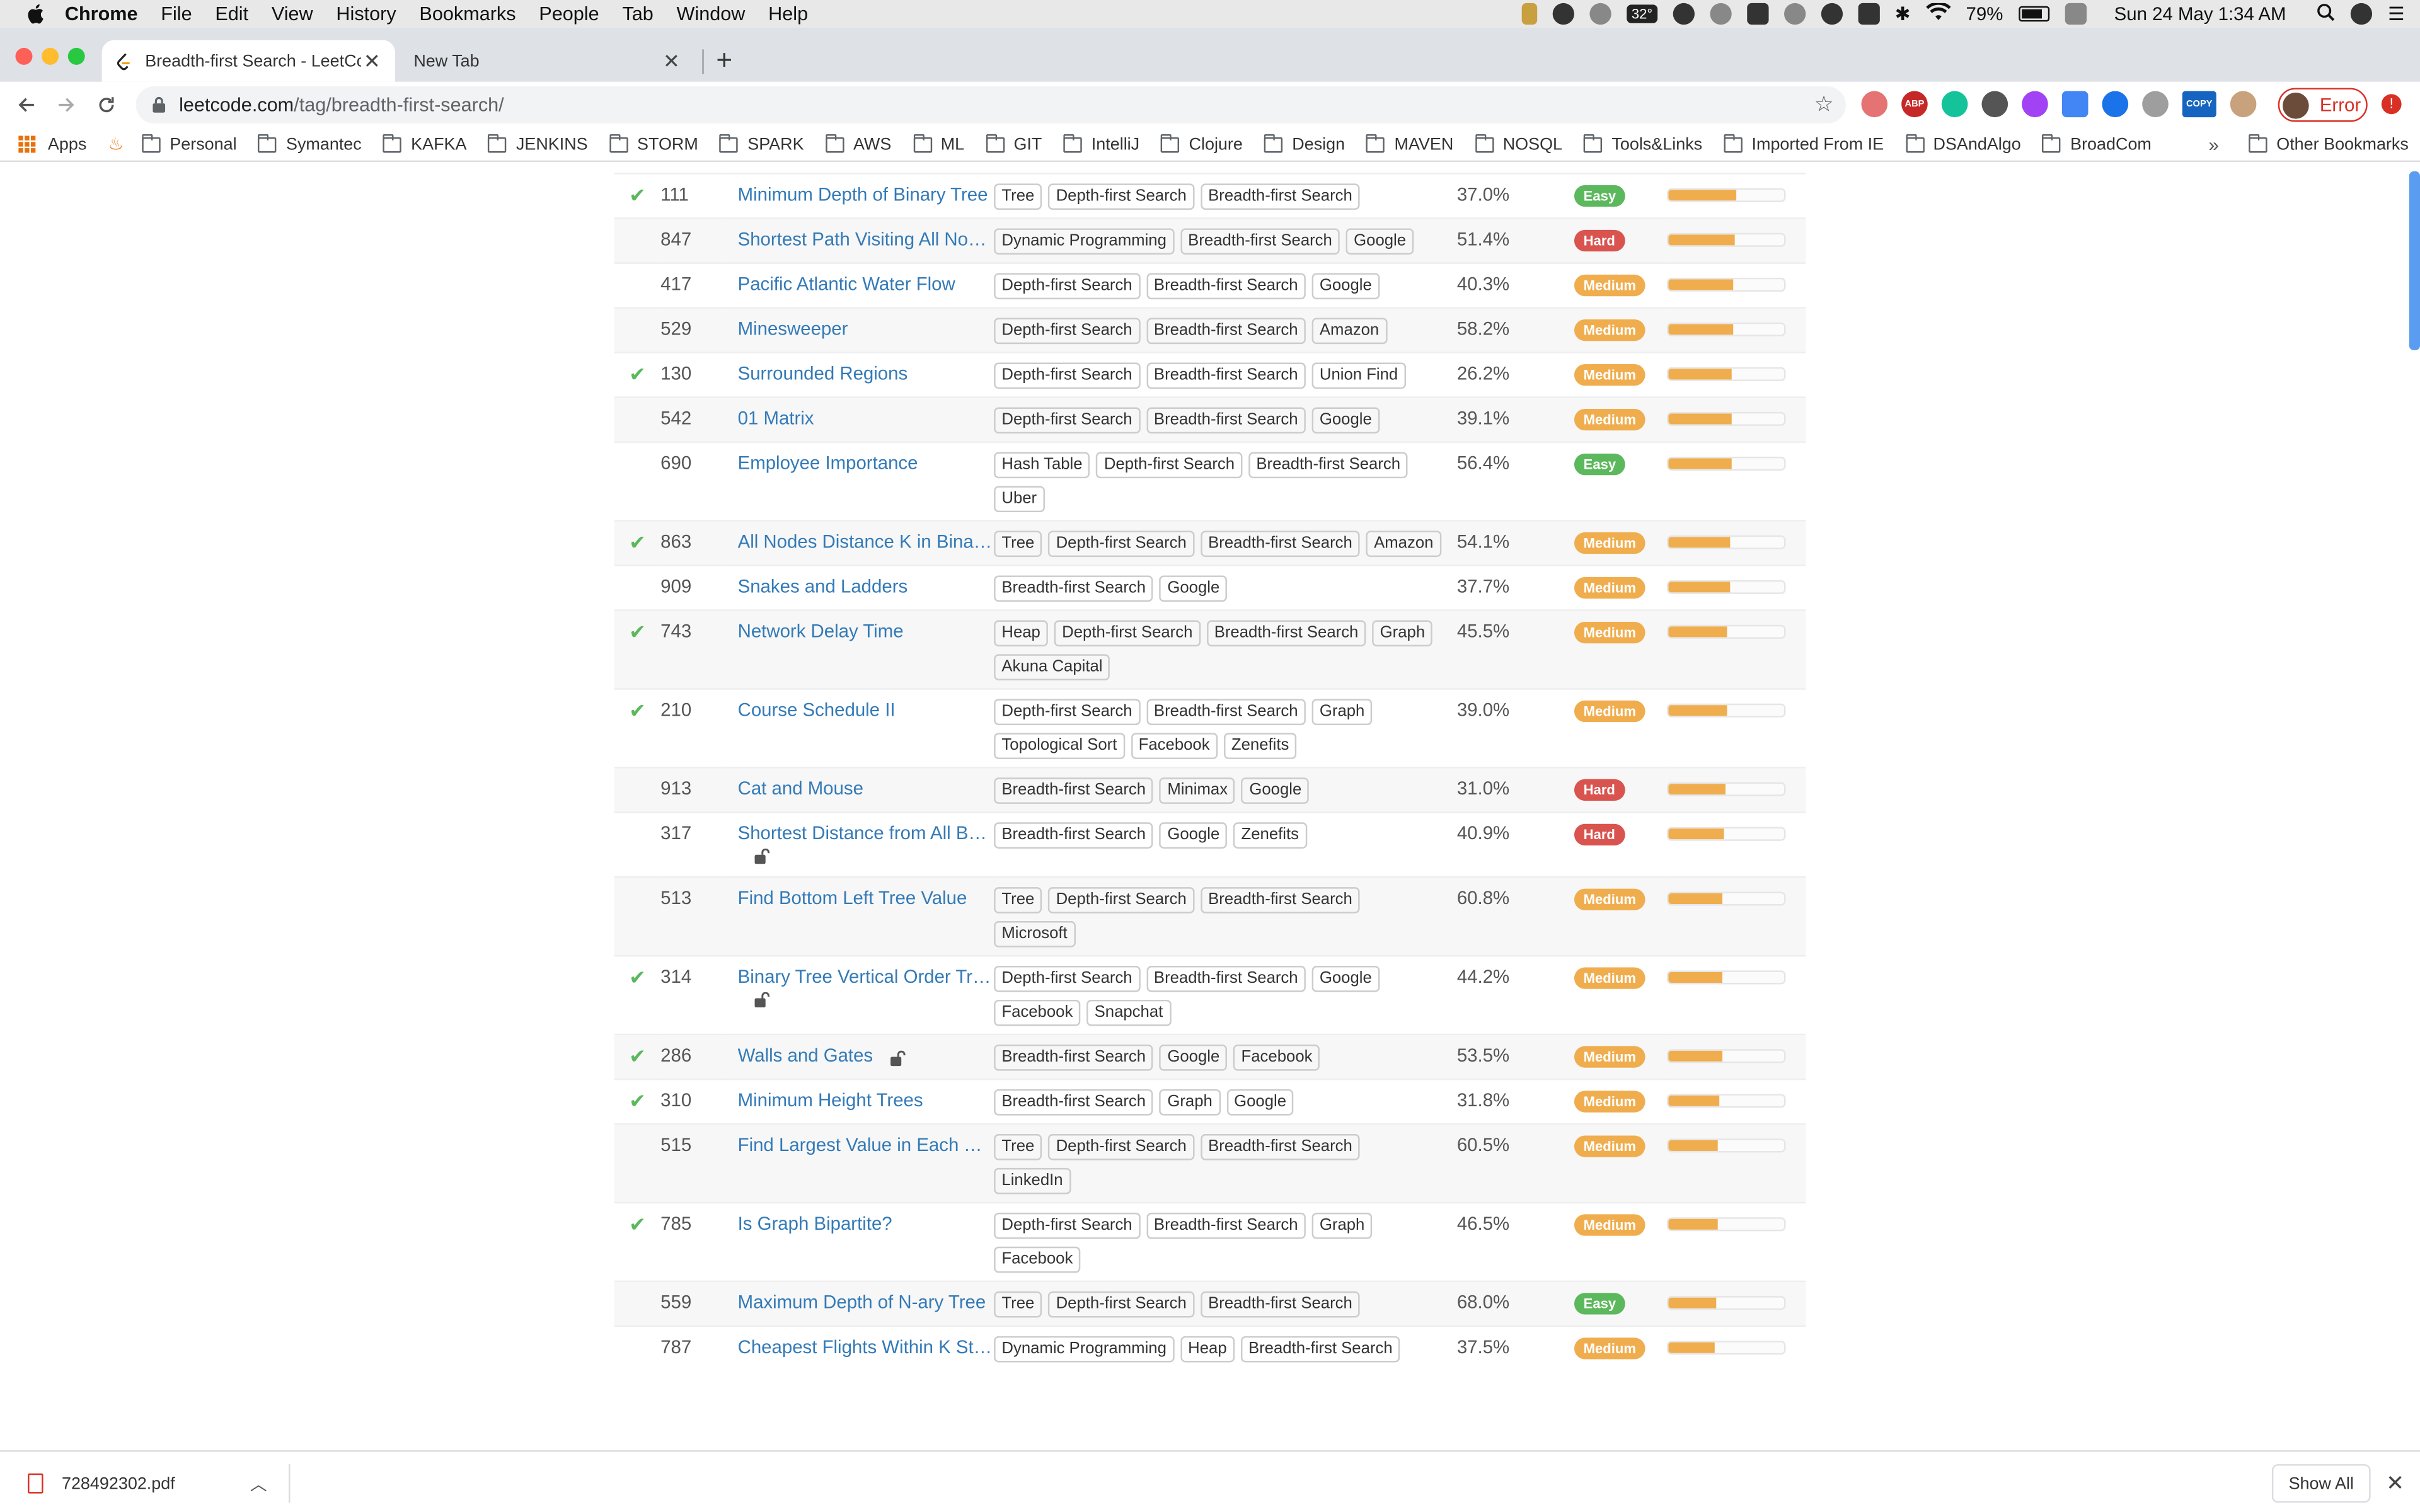  I want to click on back-button, so click(27, 104).